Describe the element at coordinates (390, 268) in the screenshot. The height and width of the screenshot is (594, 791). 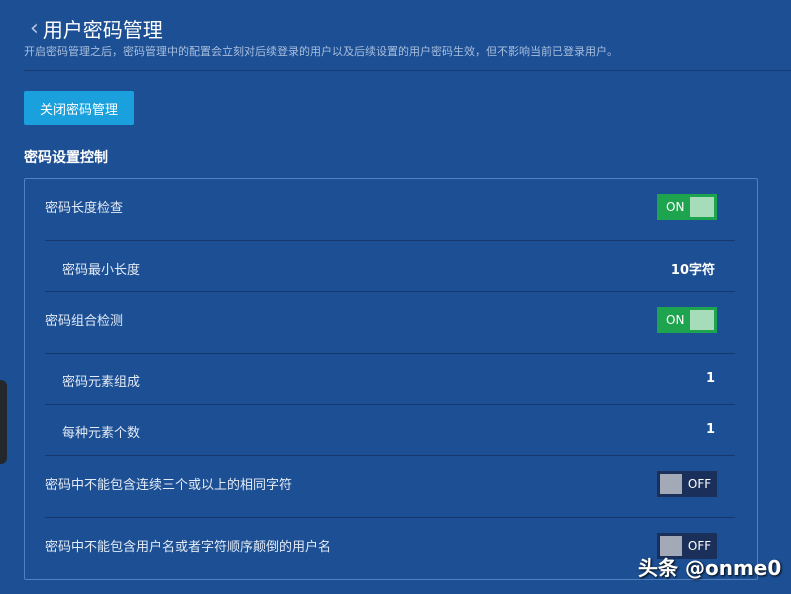
I see `row-min-length: 密码最小长度 10字符` at that location.